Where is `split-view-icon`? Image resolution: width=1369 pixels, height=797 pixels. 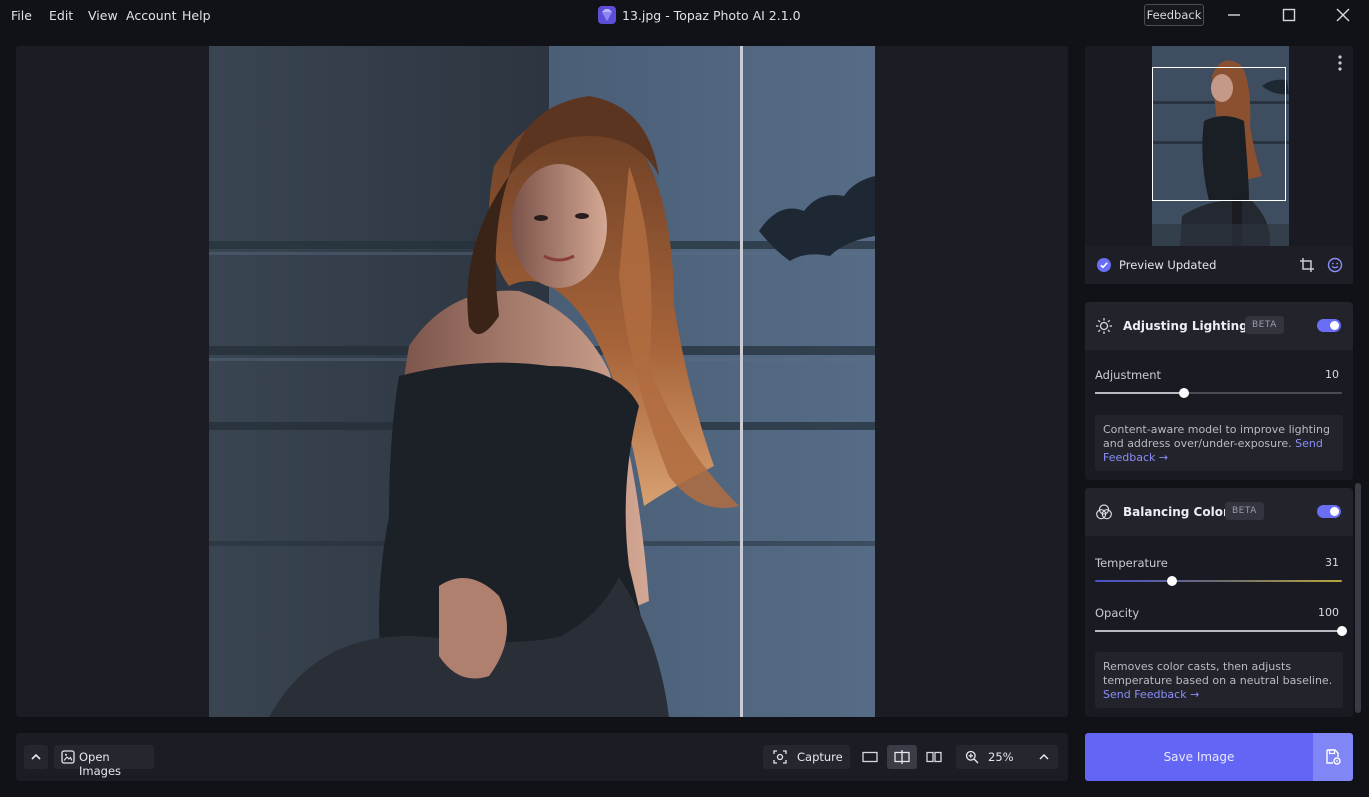 split-view-icon is located at coordinates (902, 757).